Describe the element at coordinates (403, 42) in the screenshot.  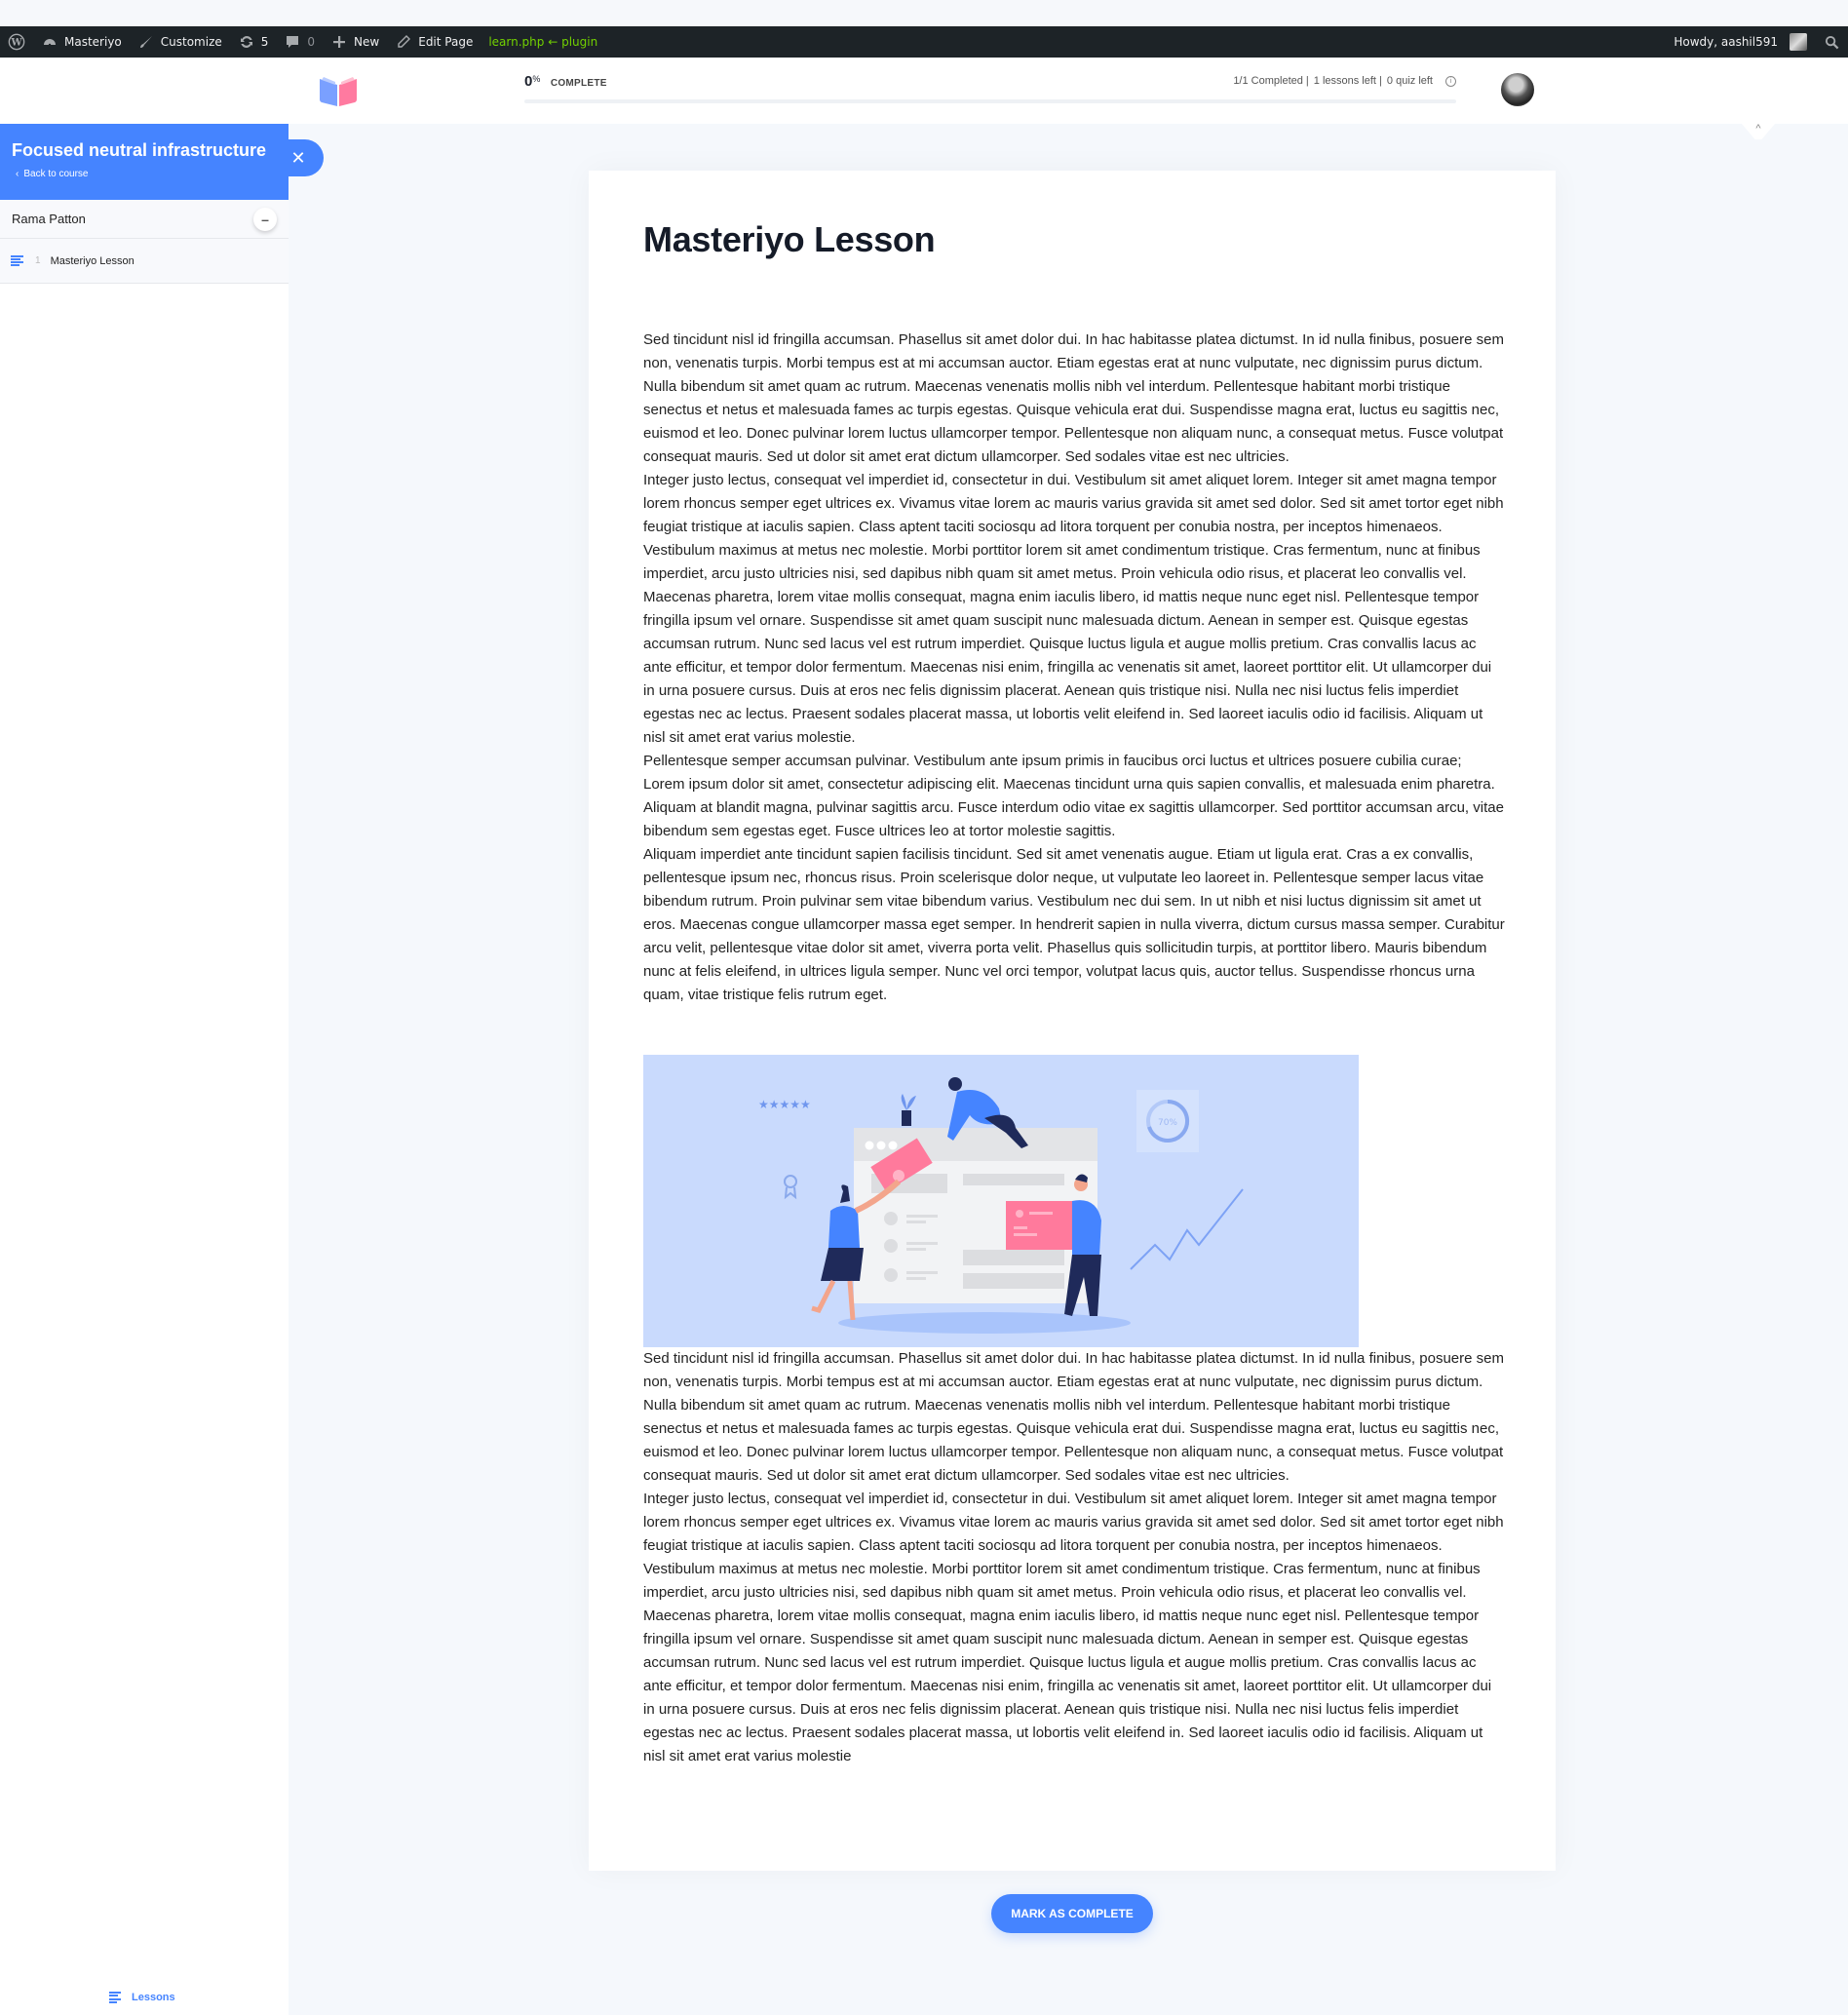
I see `pencil-icon` at that location.